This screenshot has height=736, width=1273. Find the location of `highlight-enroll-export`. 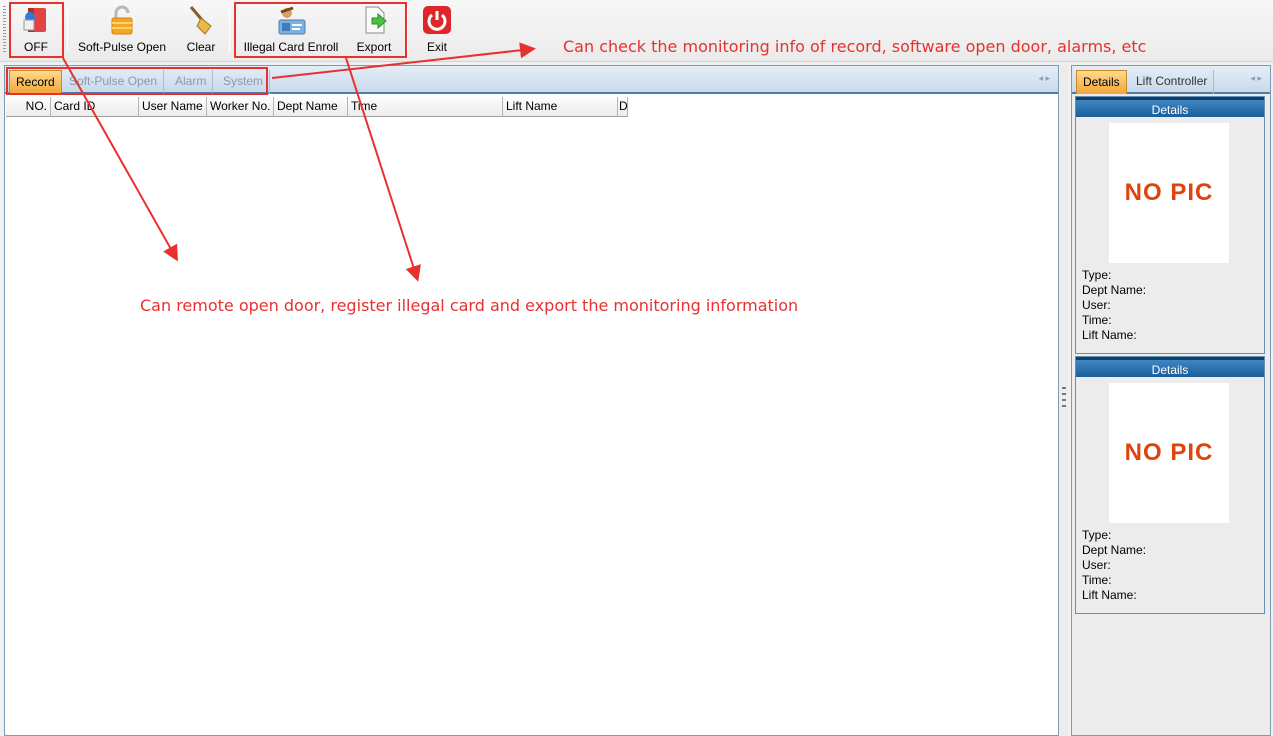

highlight-enroll-export is located at coordinates (320, 30).